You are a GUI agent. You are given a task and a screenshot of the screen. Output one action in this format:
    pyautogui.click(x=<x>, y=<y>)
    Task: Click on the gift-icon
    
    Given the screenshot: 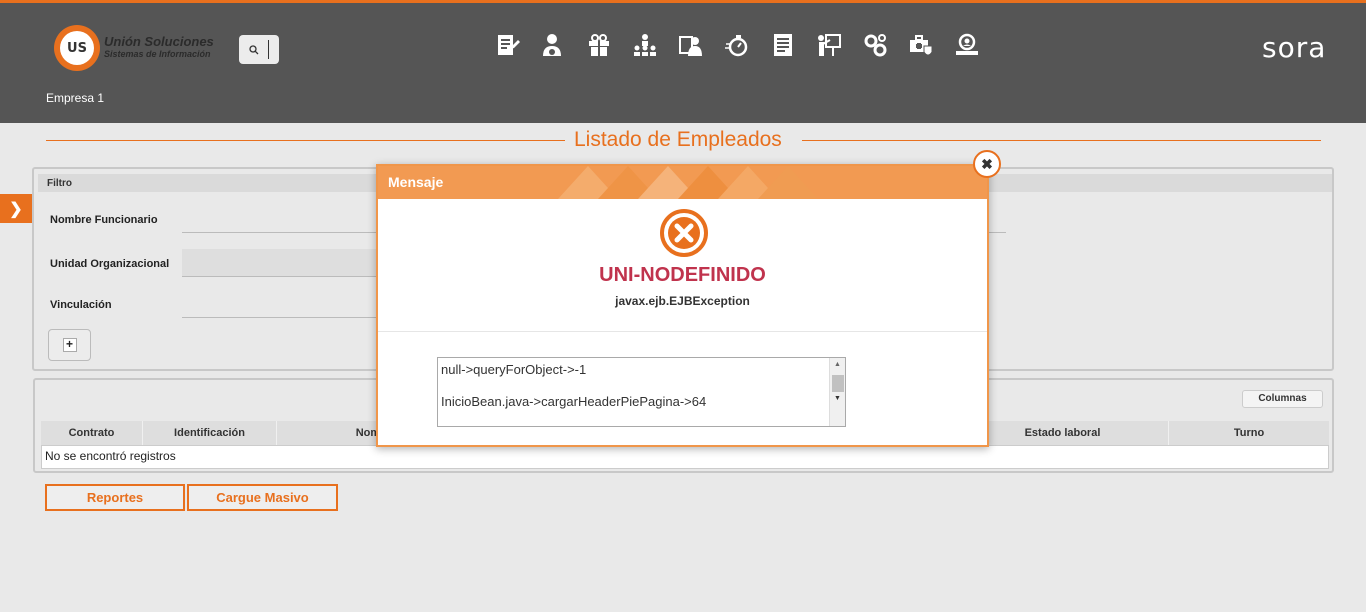 What is the action you would take?
    pyautogui.click(x=599, y=45)
    